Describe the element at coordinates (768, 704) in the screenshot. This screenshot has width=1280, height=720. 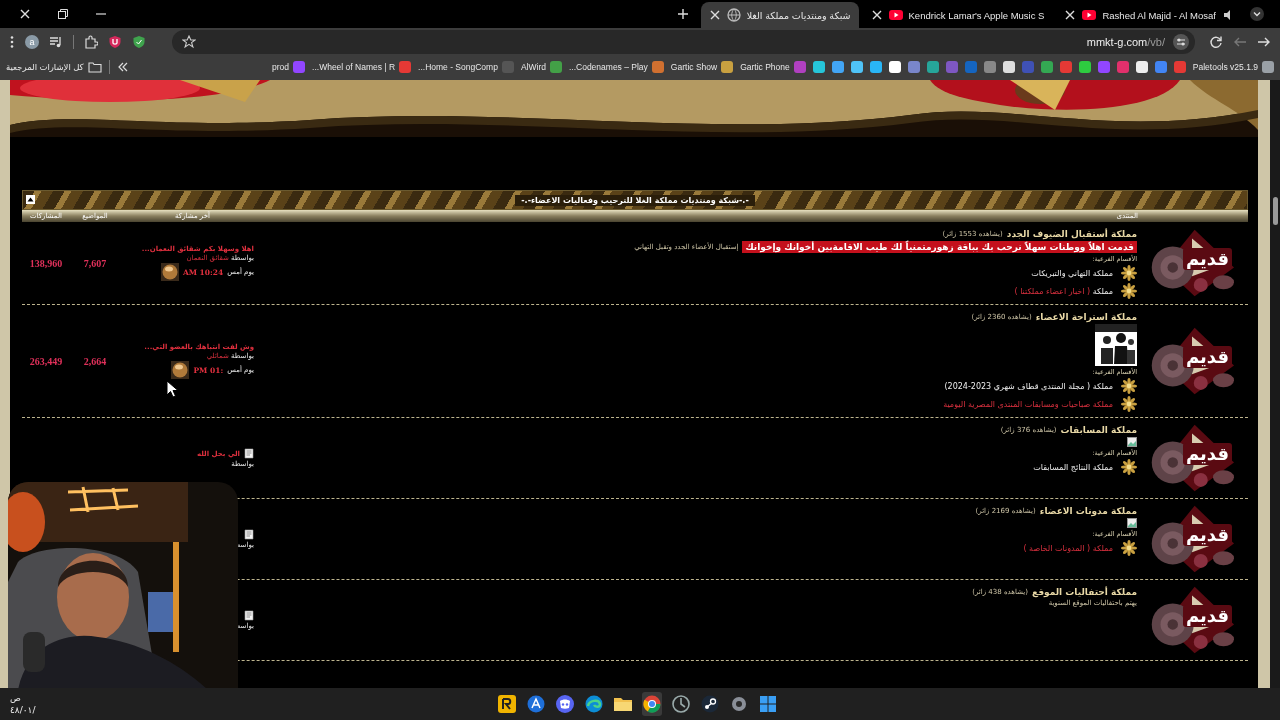
I see `start-icon` at that location.